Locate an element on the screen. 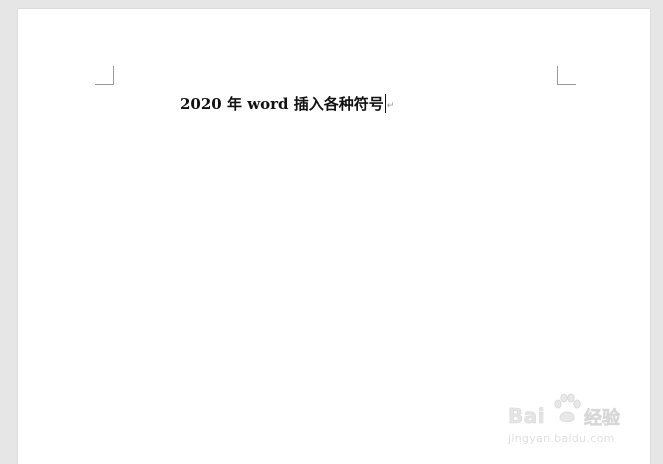  watermark-jingyan-text: 经验 is located at coordinates (602, 419).